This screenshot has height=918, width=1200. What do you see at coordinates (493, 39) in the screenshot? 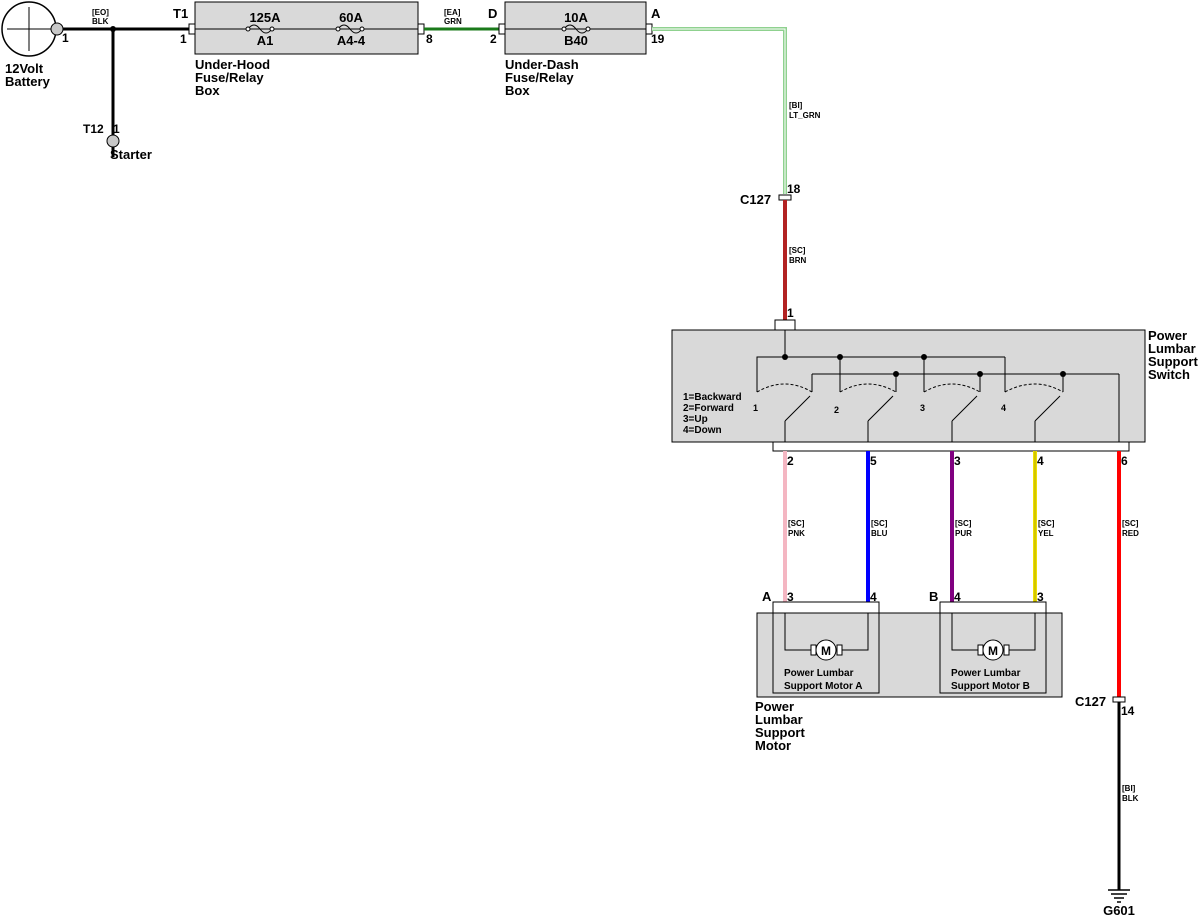
I see `underdash-pin-in: 2` at bounding box center [493, 39].